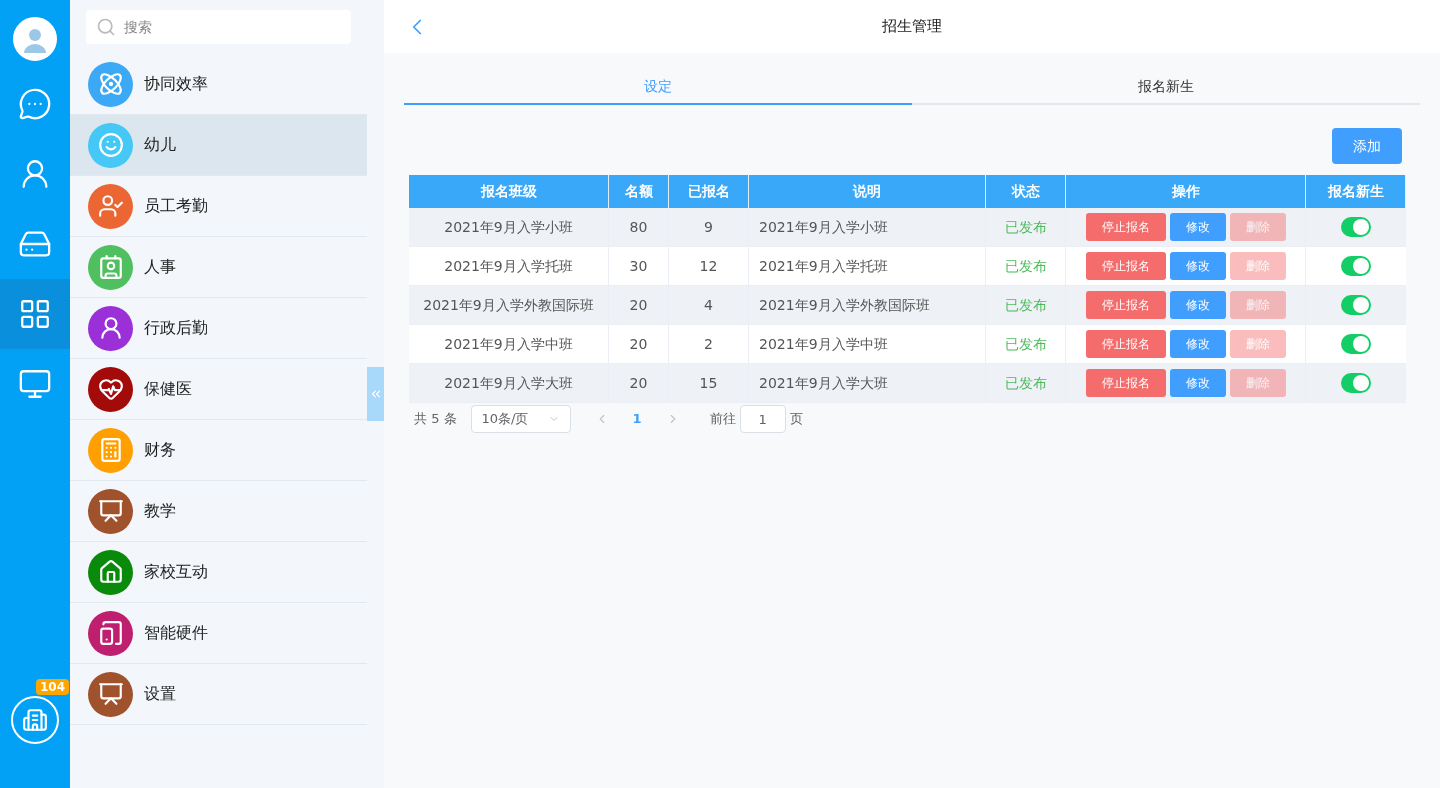 This screenshot has width=1440, height=788. What do you see at coordinates (160, 450) in the screenshot?
I see `module-label: 财务` at bounding box center [160, 450].